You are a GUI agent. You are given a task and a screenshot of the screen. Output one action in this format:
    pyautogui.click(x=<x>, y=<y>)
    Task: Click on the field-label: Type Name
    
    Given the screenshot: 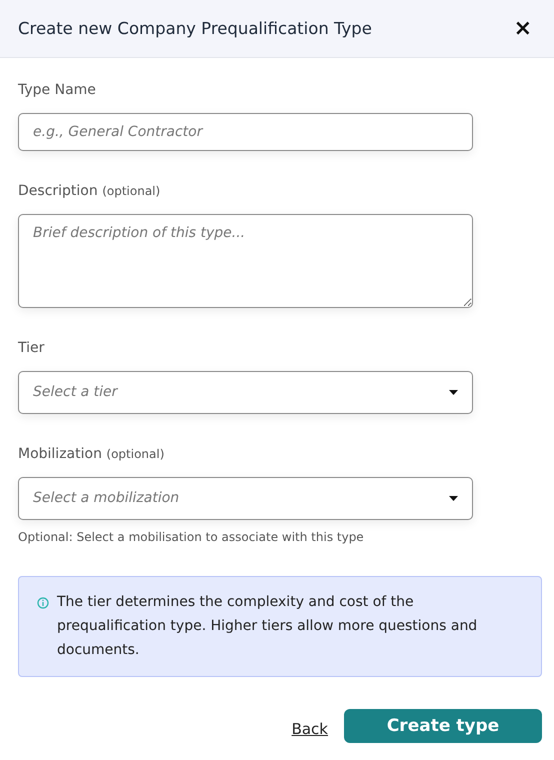 What is the action you would take?
    pyautogui.click(x=57, y=90)
    